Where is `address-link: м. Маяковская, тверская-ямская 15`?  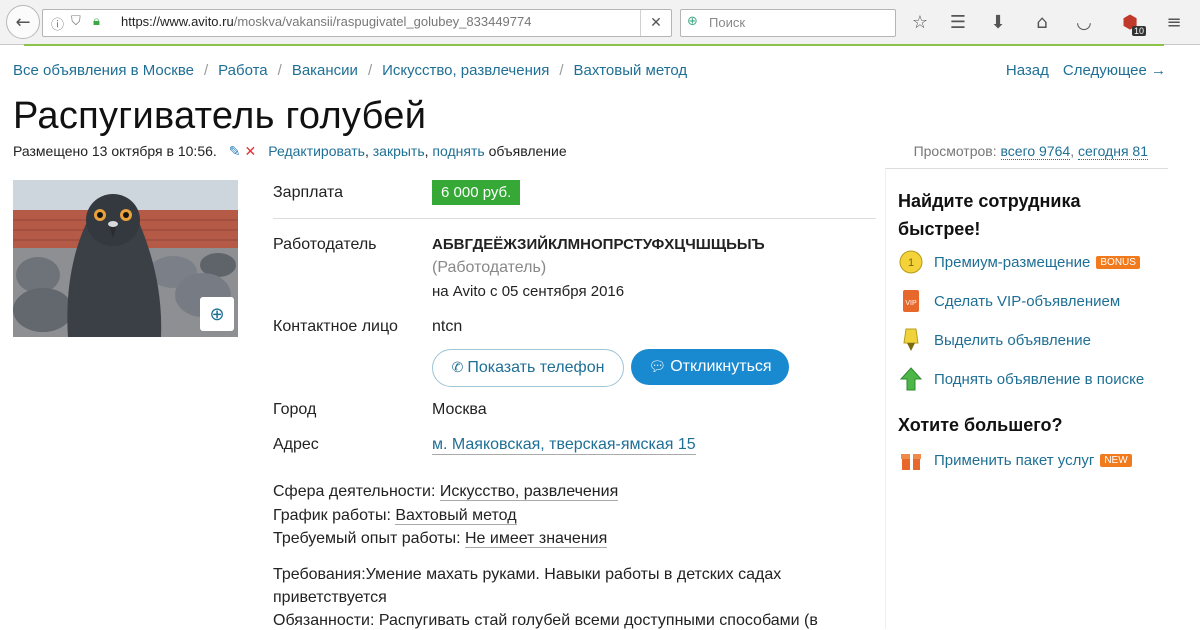
address-link: м. Маяковская, тверская-ямская 15 is located at coordinates (564, 445).